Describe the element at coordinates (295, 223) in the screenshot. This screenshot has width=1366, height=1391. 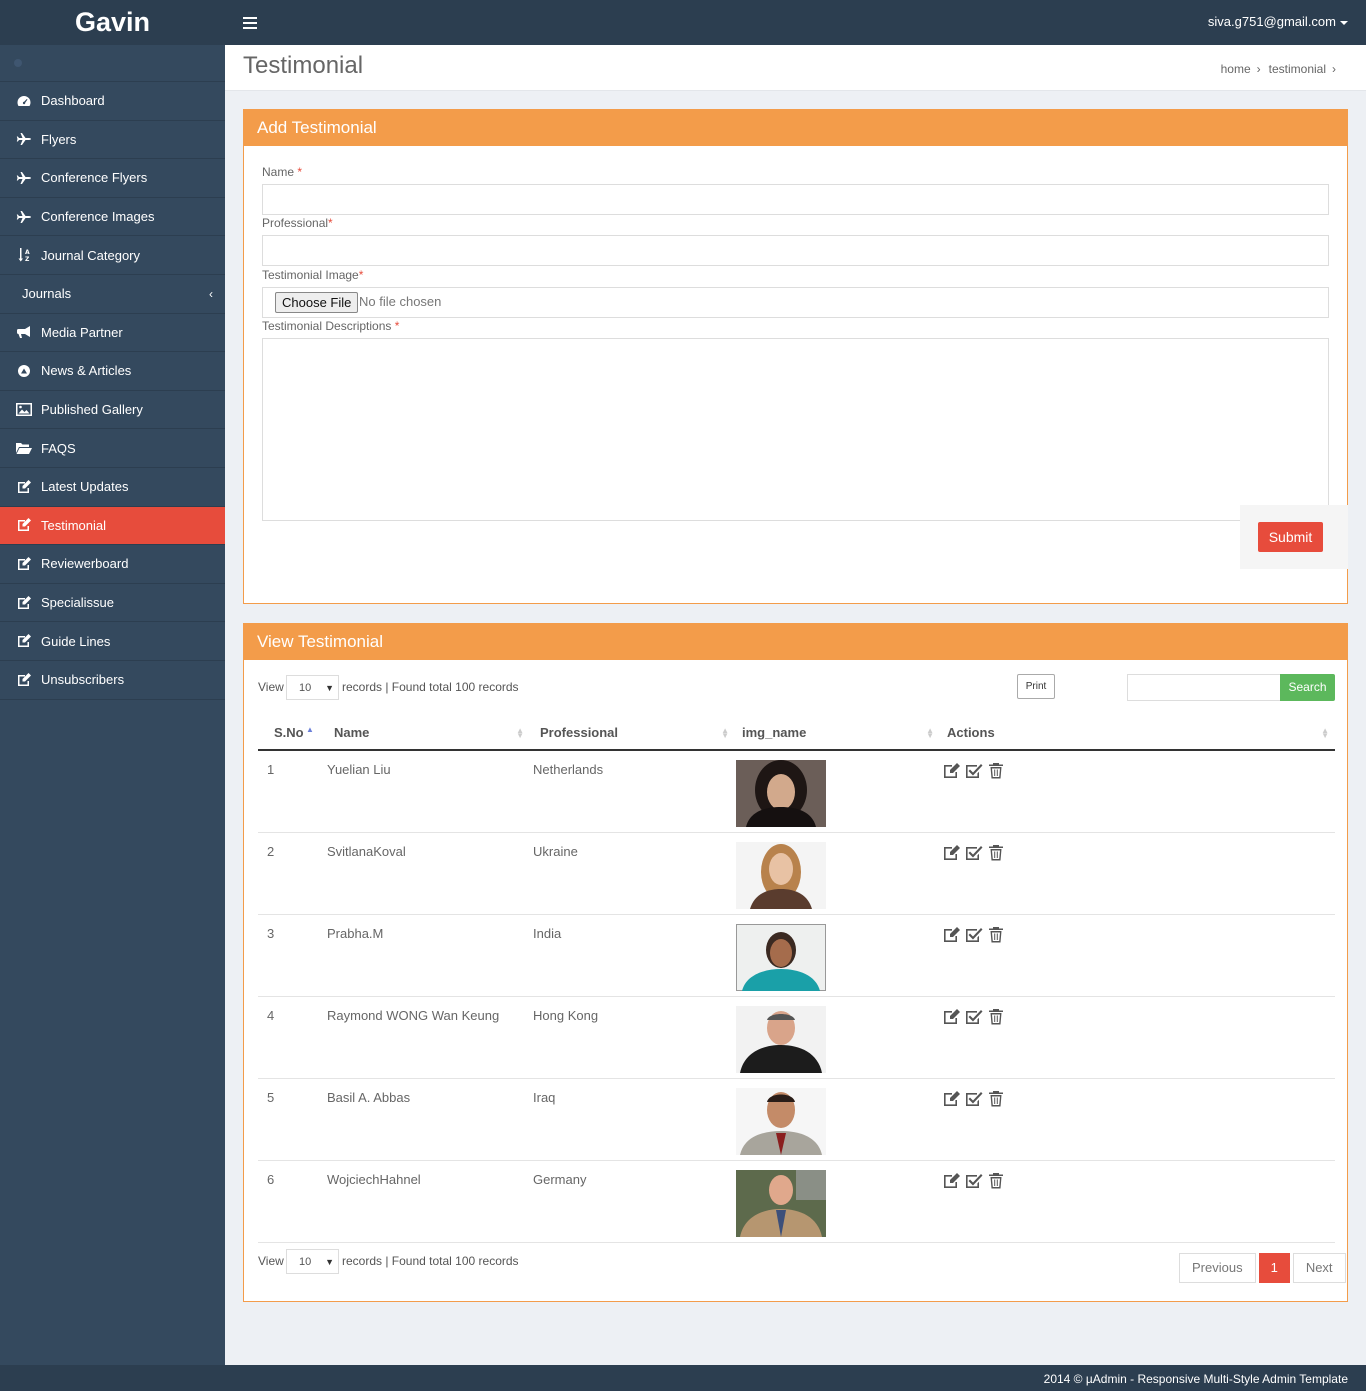
I see `professional-label-text: Professional` at that location.